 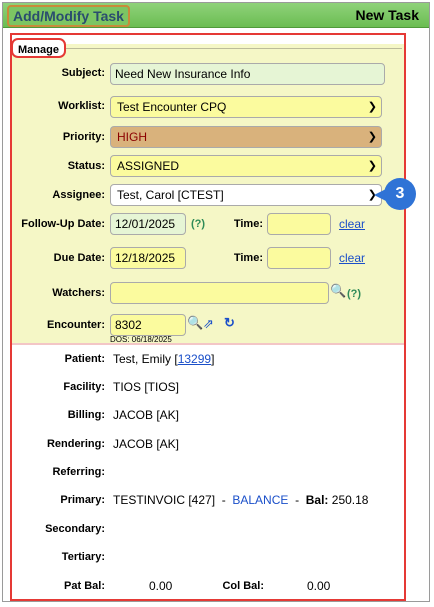 I want to click on primary-bal-label: Bal:, so click(x=317, y=500).